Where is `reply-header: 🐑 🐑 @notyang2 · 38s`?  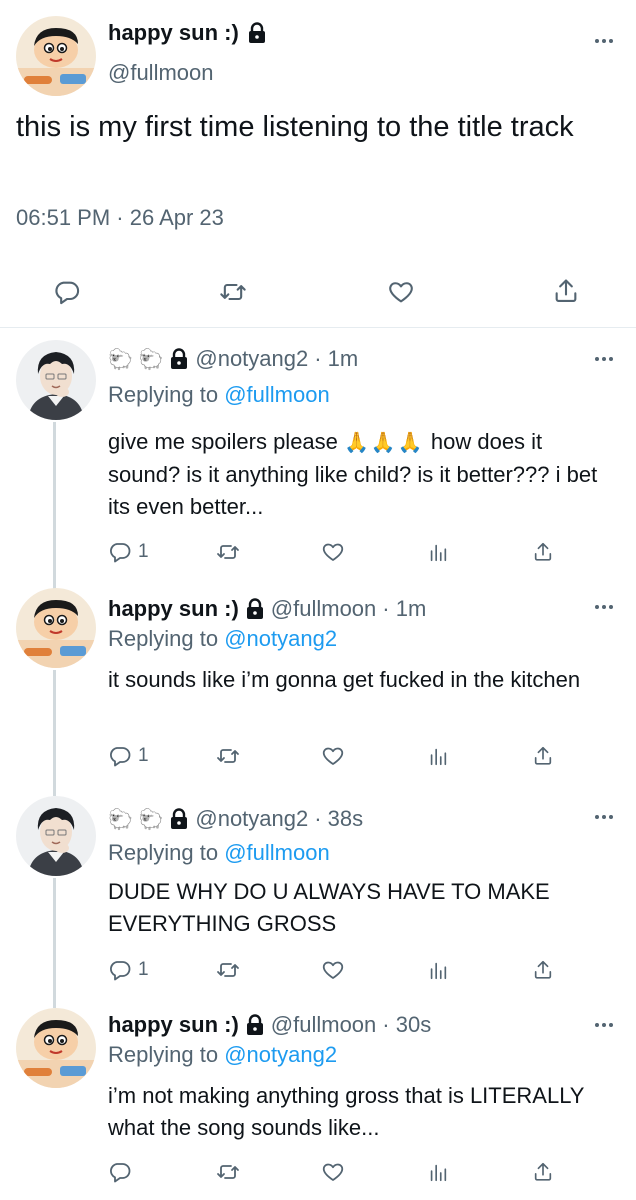 reply-header: 🐑 🐑 @notyang2 · 38s is located at coordinates (235, 819).